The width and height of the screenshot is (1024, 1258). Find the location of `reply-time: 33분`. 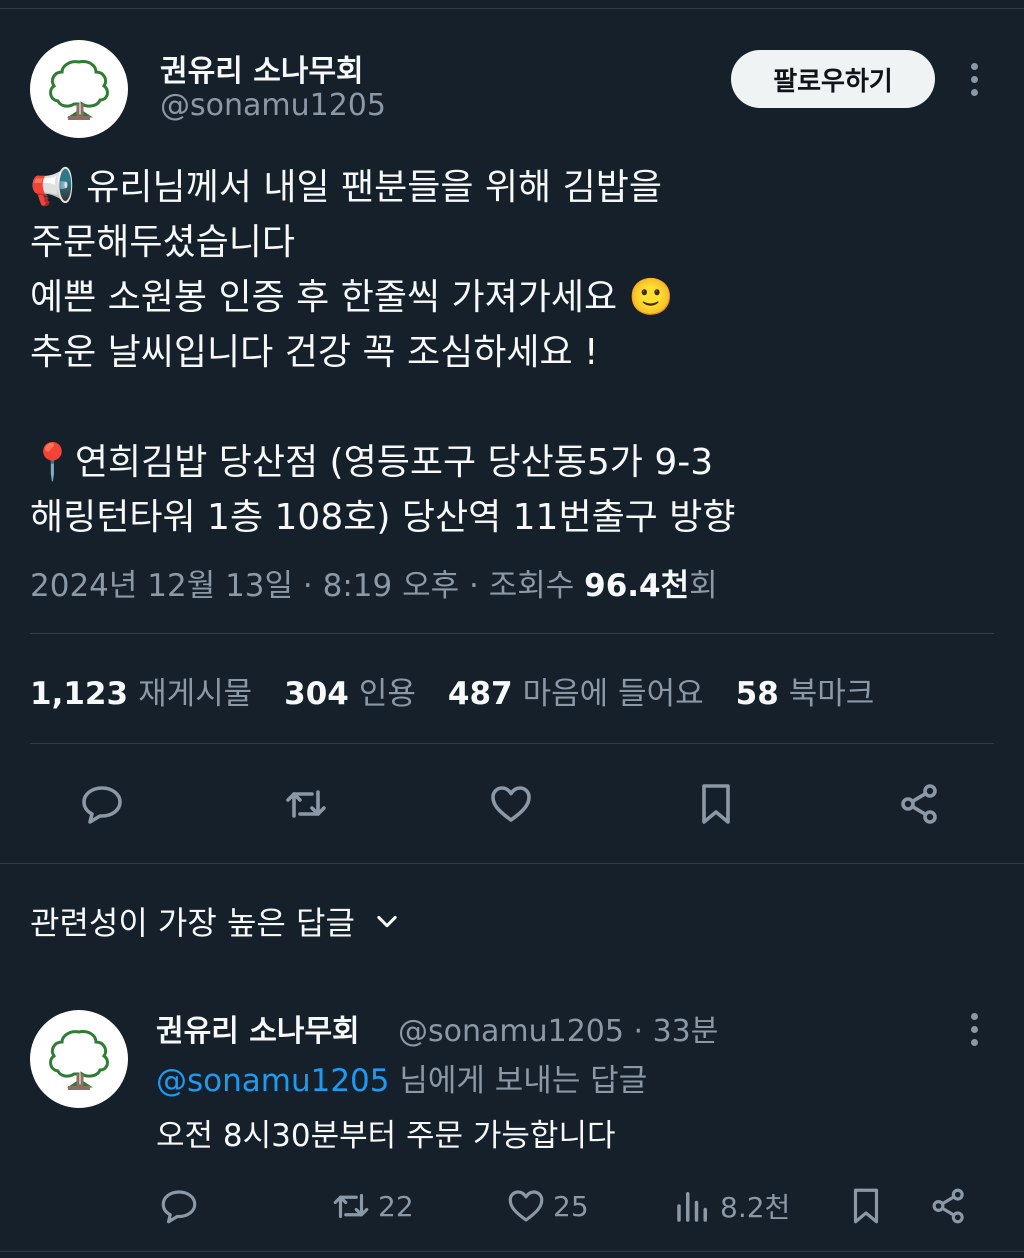

reply-time: 33분 is located at coordinates (686, 1031).